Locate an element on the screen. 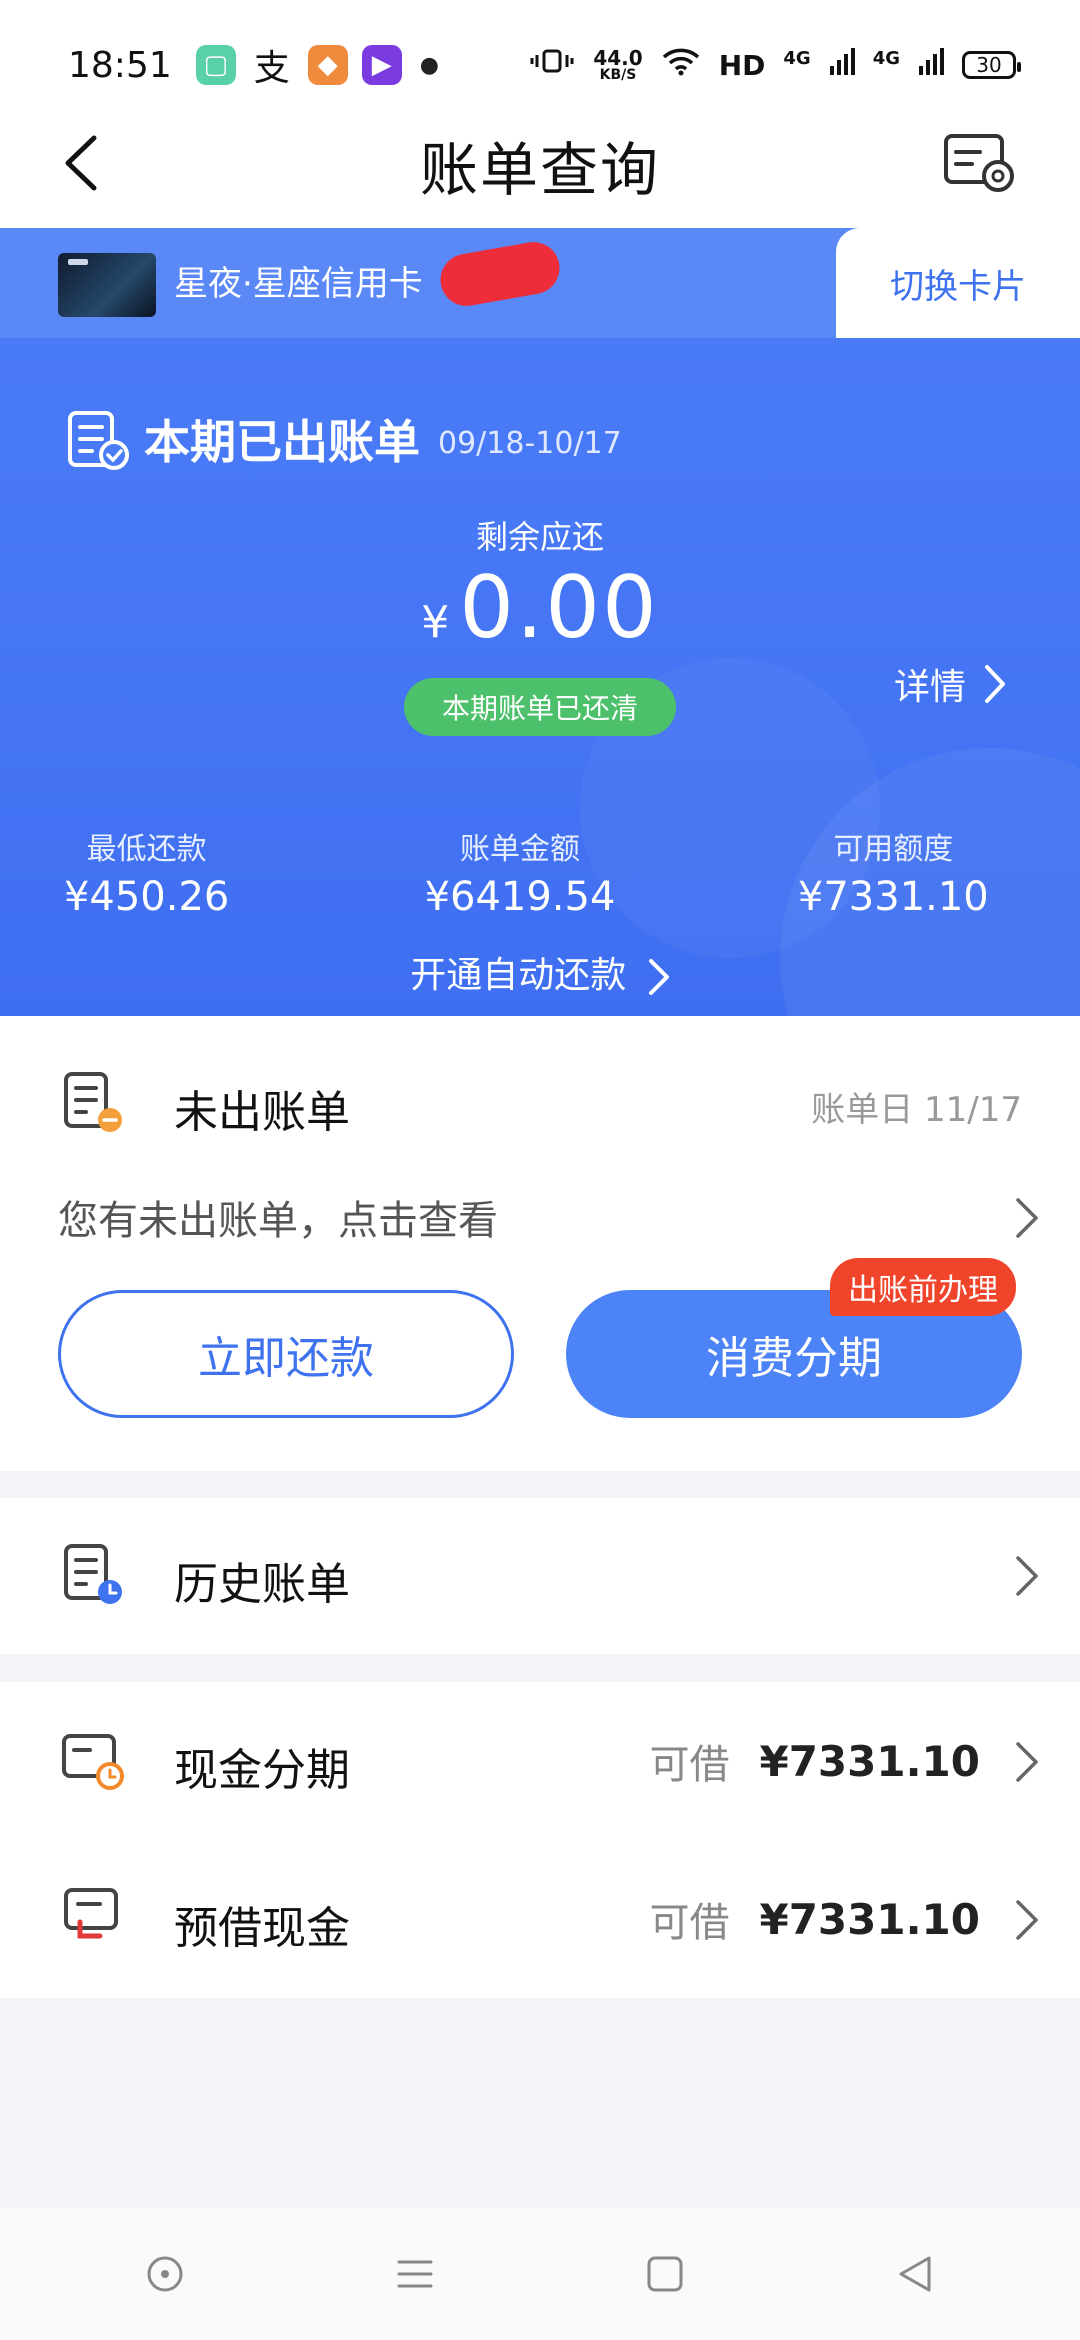  cash-section: 现金分期 可借 ¥7331.10 预借现金 可借 ¥7331.10 is located at coordinates (540, 1840).